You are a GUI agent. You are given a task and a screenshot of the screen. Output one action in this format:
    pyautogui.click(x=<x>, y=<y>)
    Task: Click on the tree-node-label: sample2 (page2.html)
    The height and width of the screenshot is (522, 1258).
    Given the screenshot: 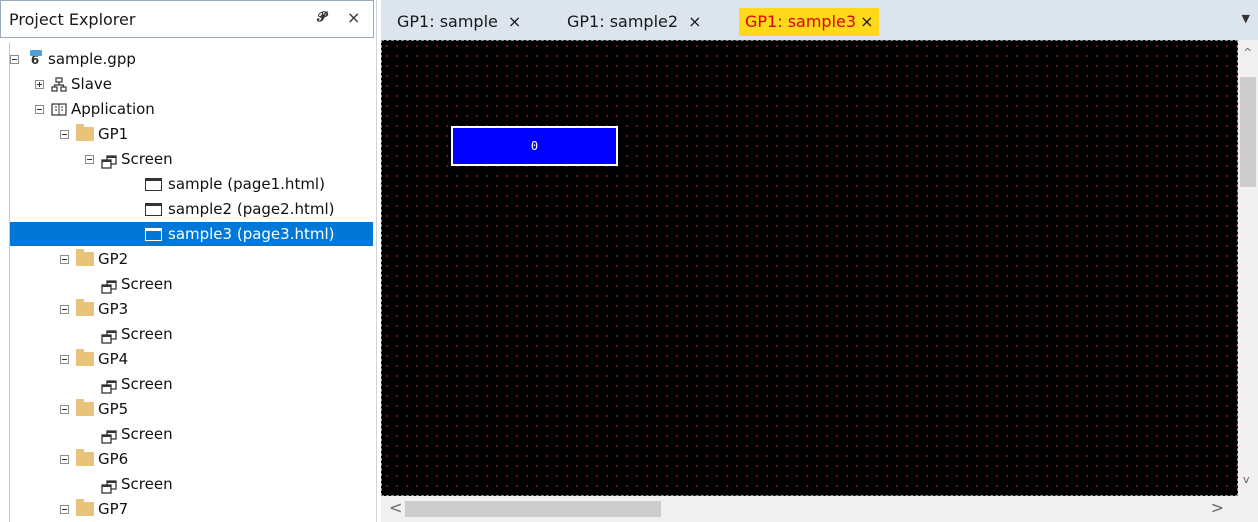 What is the action you would take?
    pyautogui.click(x=251, y=209)
    